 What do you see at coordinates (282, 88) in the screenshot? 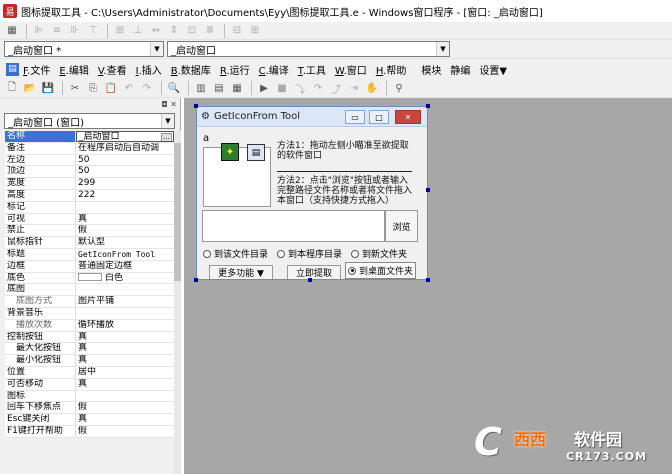
I see `stop-icon: ■` at bounding box center [282, 88].